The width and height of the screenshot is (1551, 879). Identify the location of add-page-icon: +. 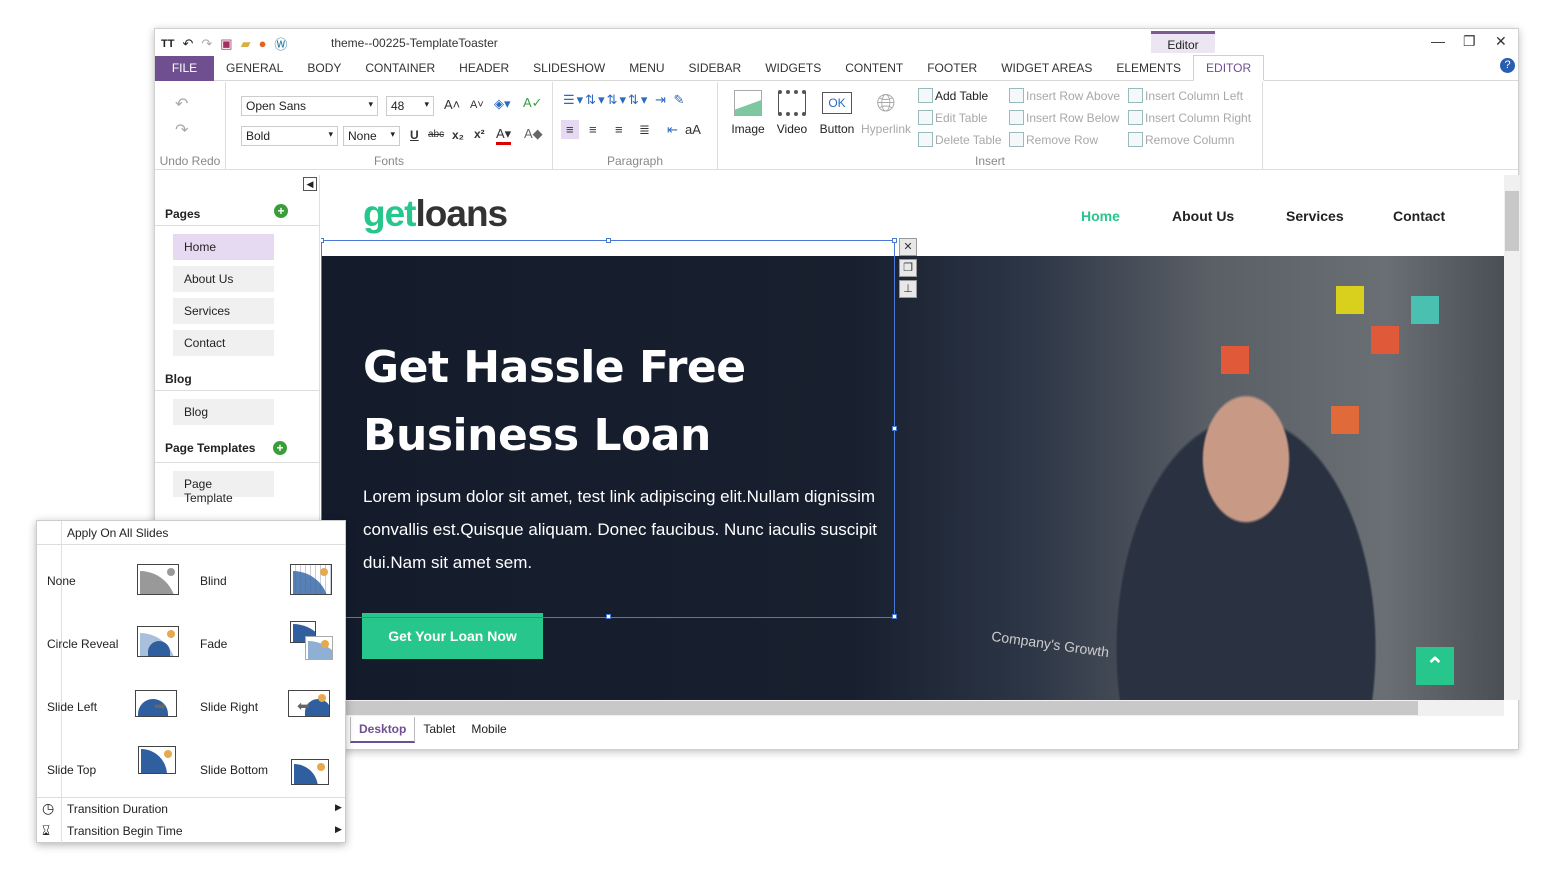
(281, 211).